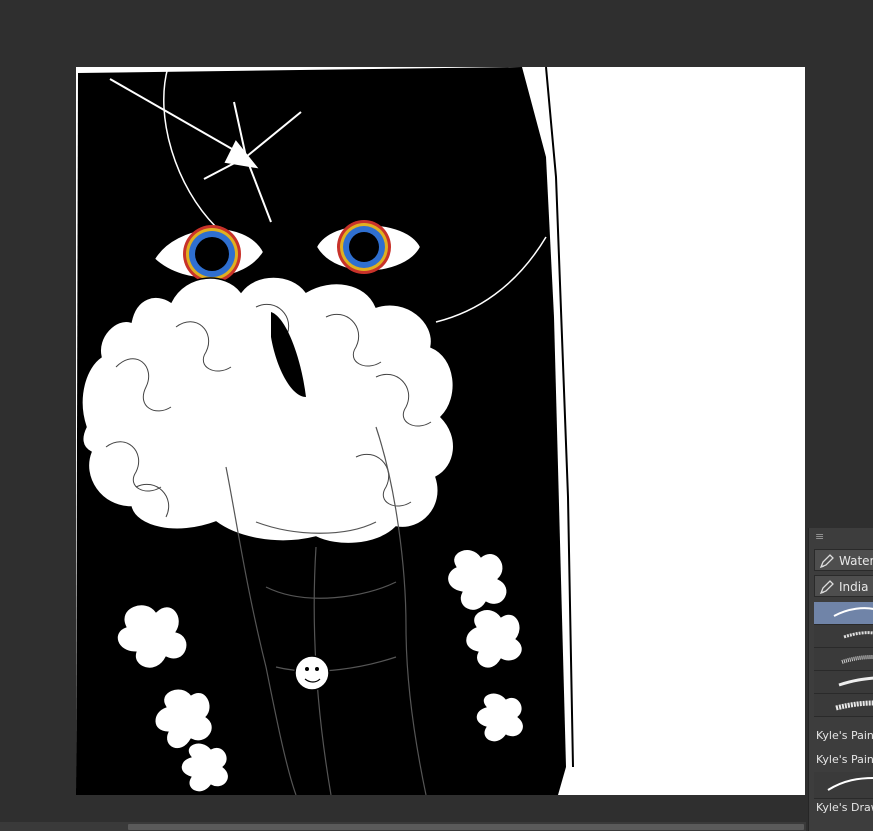 The width and height of the screenshot is (873, 831). I want to click on scrollbar-thumb, so click(466, 827).